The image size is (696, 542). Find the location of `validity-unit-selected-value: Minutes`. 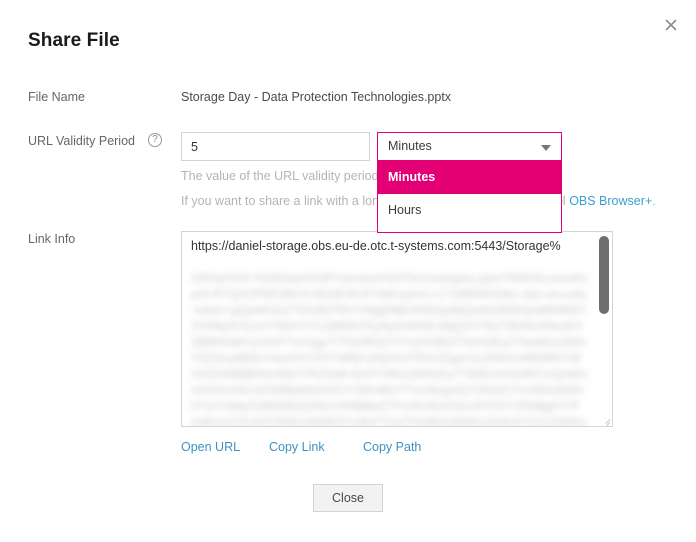

validity-unit-selected-value: Minutes is located at coordinates (410, 146).